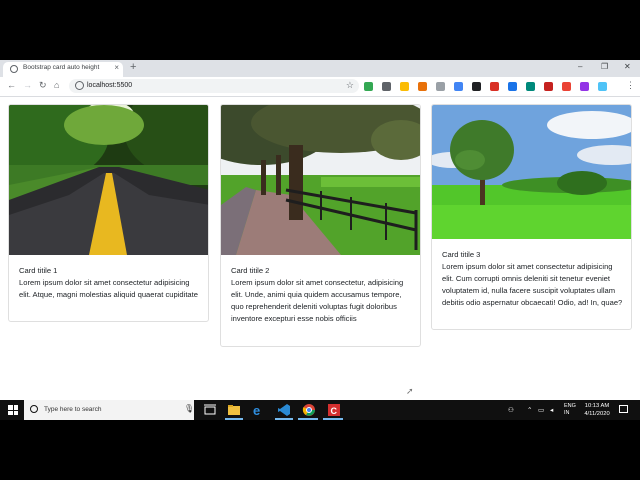  What do you see at coordinates (214, 86) in the screenshot?
I see `address-bar: localhost:5500 ☆` at bounding box center [214, 86].